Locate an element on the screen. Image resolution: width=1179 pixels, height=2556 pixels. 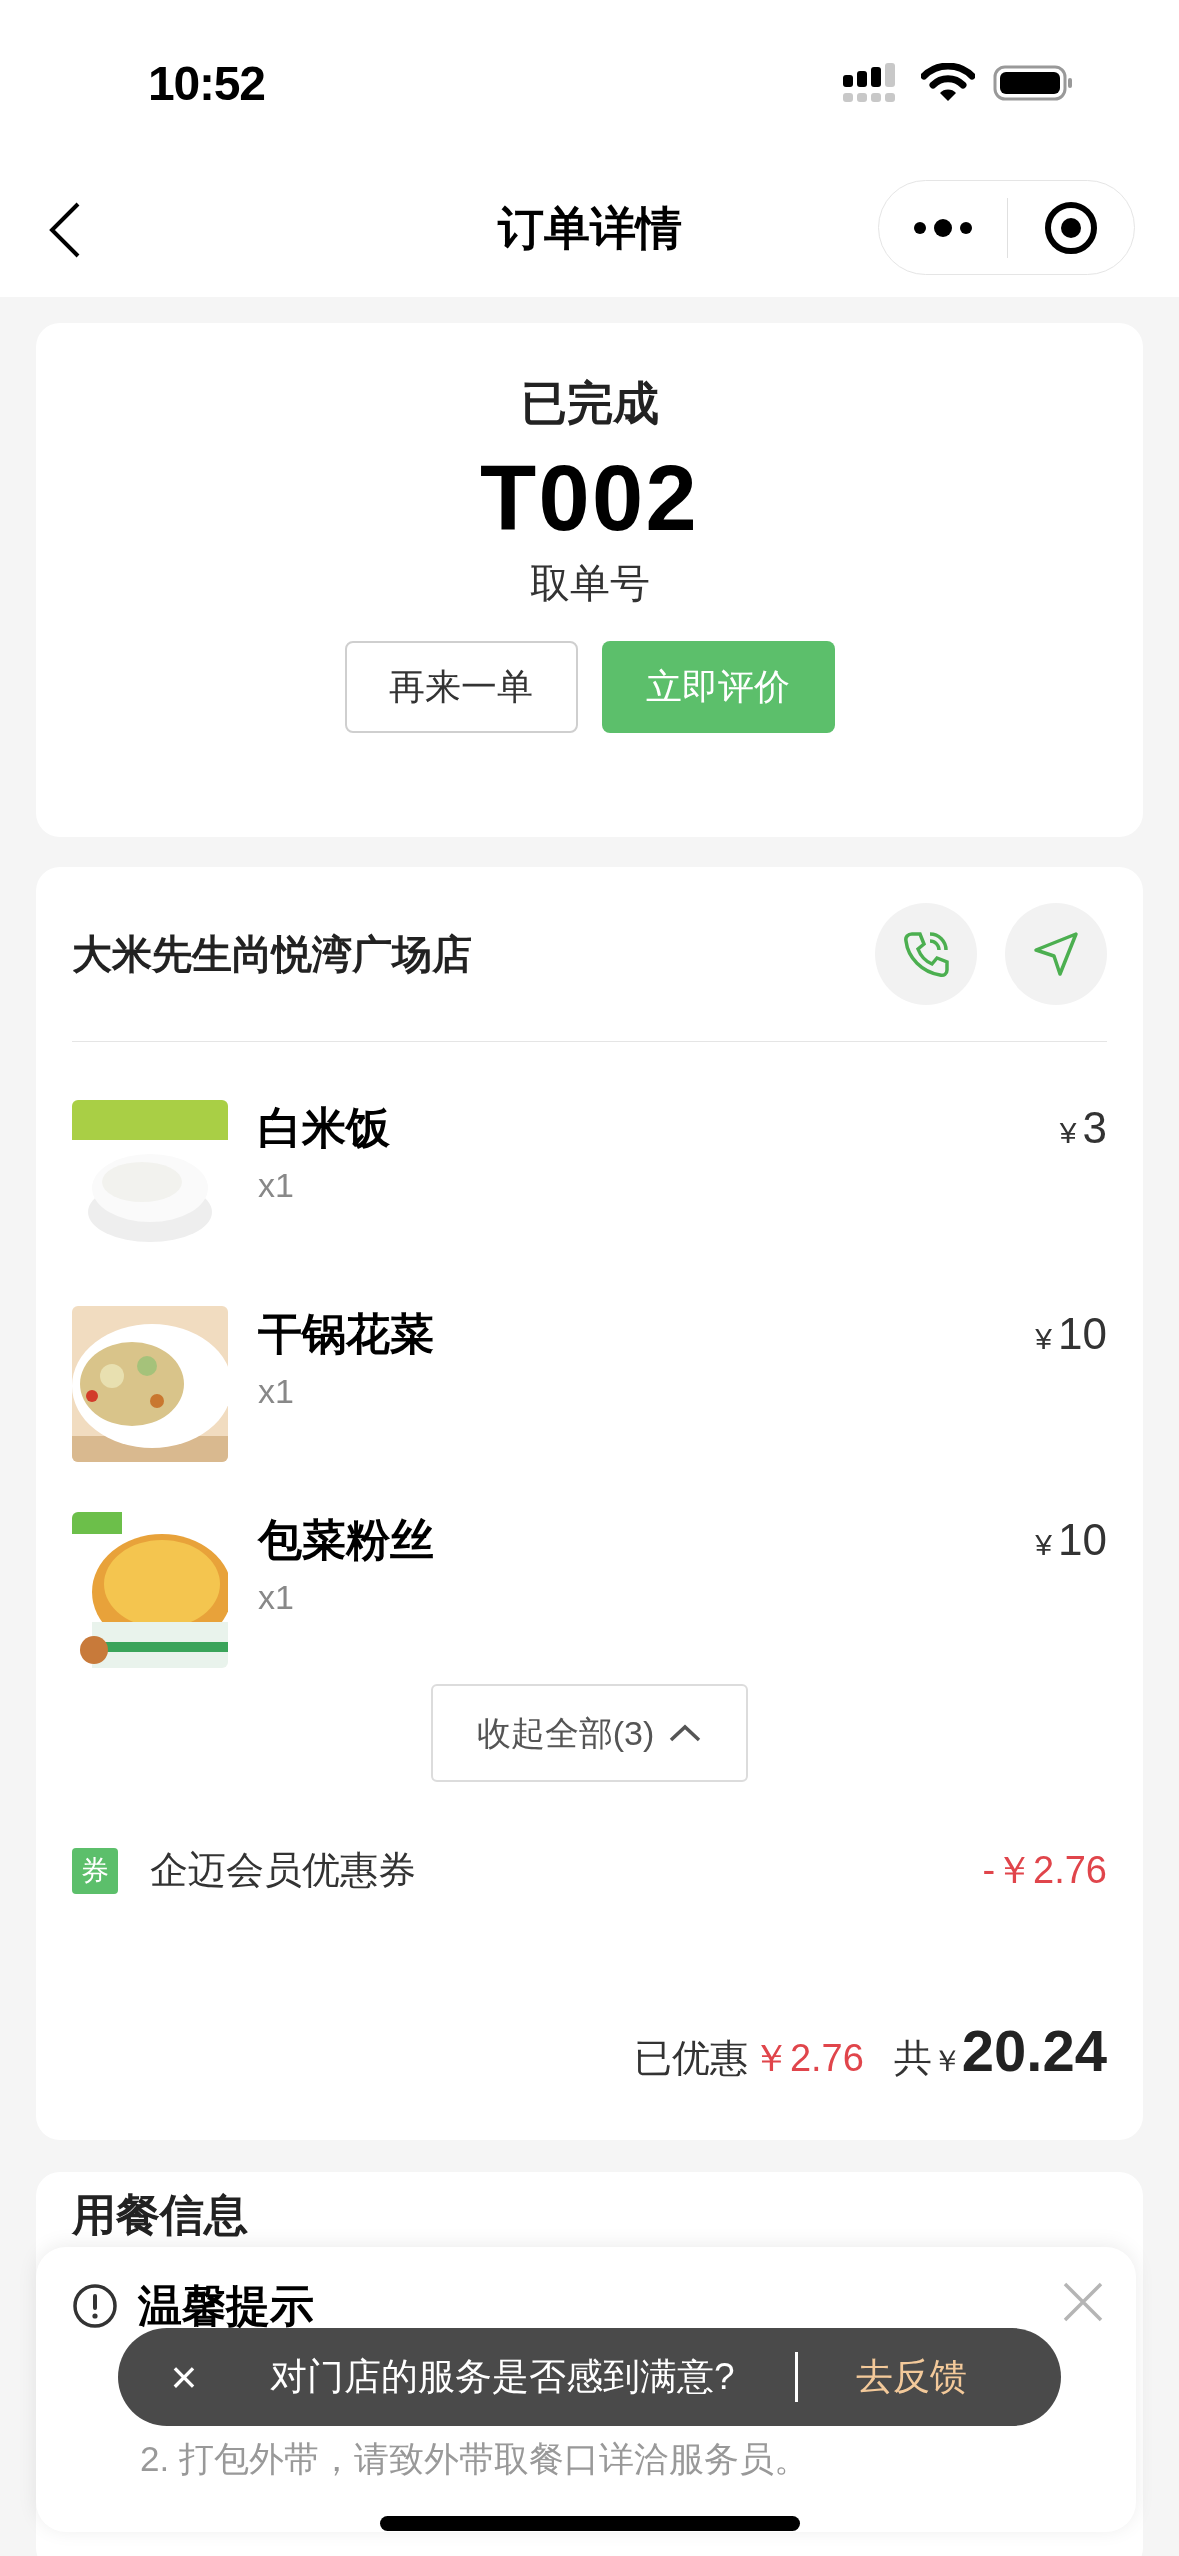
collapse-button: 收起全部(3) is located at coordinates (589, 1733).